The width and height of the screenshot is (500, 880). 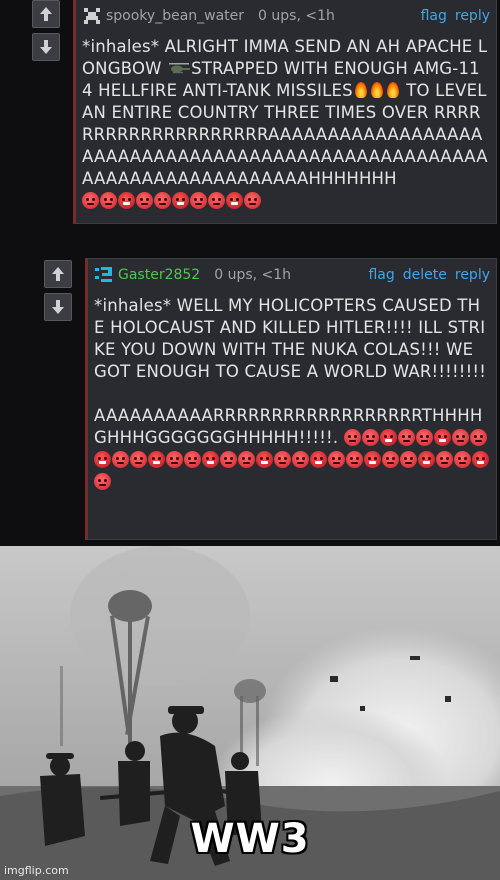 What do you see at coordinates (425, 275) in the screenshot?
I see `delete-link: delete` at bounding box center [425, 275].